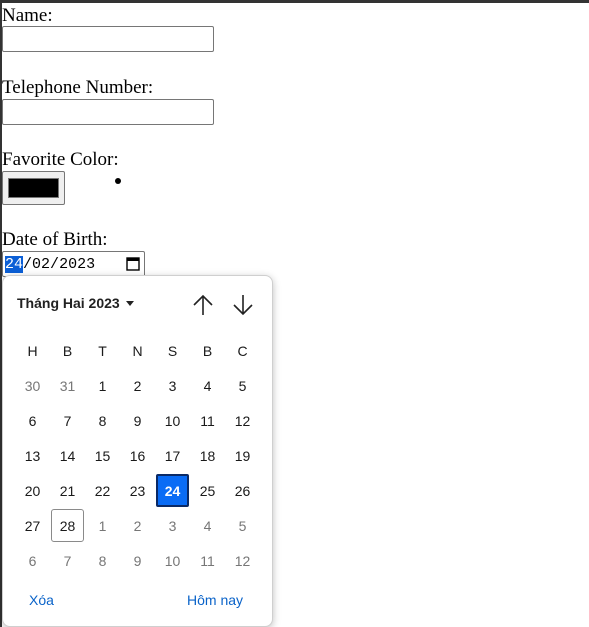  I want to click on calendar-day: 13, so click(32, 455).